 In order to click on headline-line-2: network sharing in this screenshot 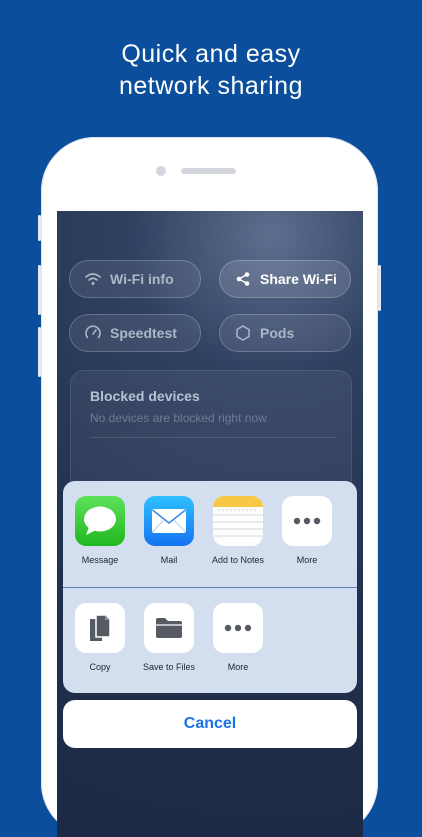, I will do `click(211, 86)`.